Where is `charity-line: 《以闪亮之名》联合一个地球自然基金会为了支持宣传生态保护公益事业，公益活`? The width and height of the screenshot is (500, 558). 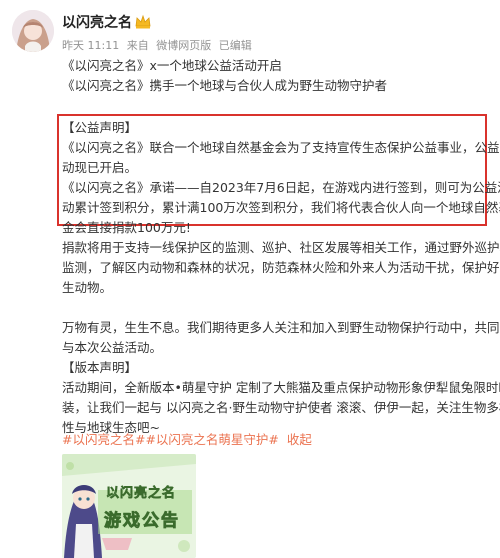
charity-line: 《以闪亮之名》联合一个地球自然基金会为了支持宣传生态保护公益事业，公益活 is located at coordinates (281, 147).